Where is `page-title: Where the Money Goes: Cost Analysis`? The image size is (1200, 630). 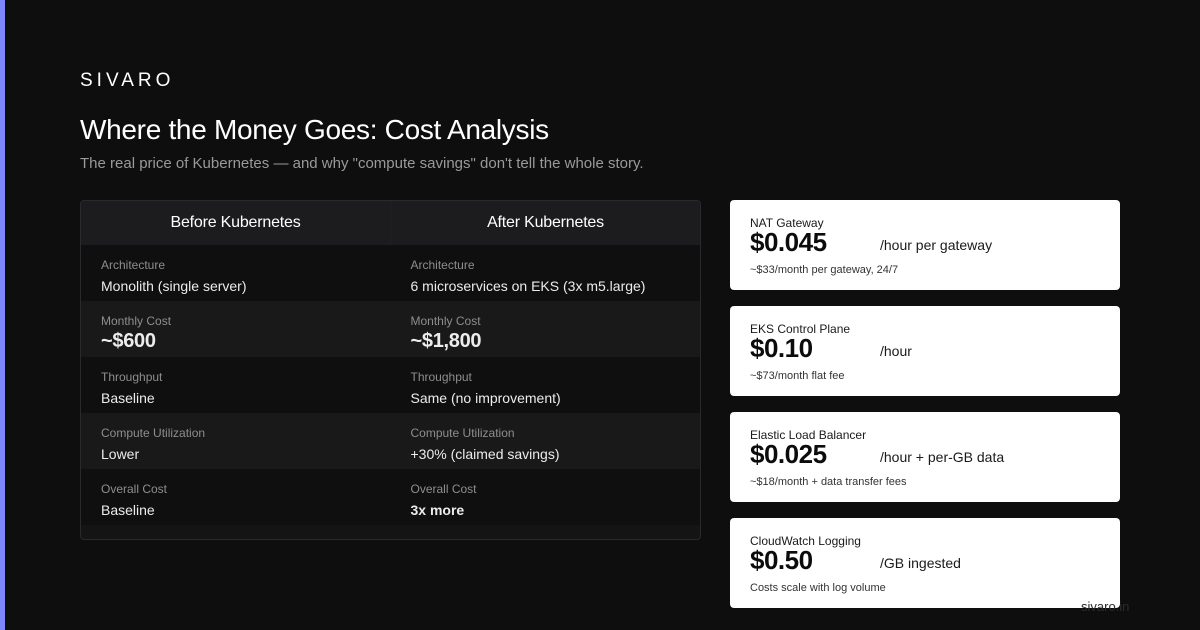 page-title: Where the Money Goes: Cost Analysis is located at coordinates (314, 129).